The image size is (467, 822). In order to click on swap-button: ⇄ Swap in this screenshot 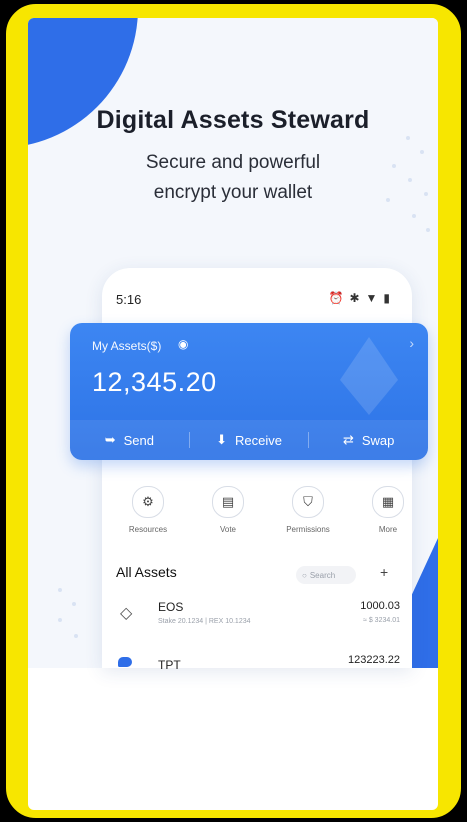, I will do `click(368, 440)`.